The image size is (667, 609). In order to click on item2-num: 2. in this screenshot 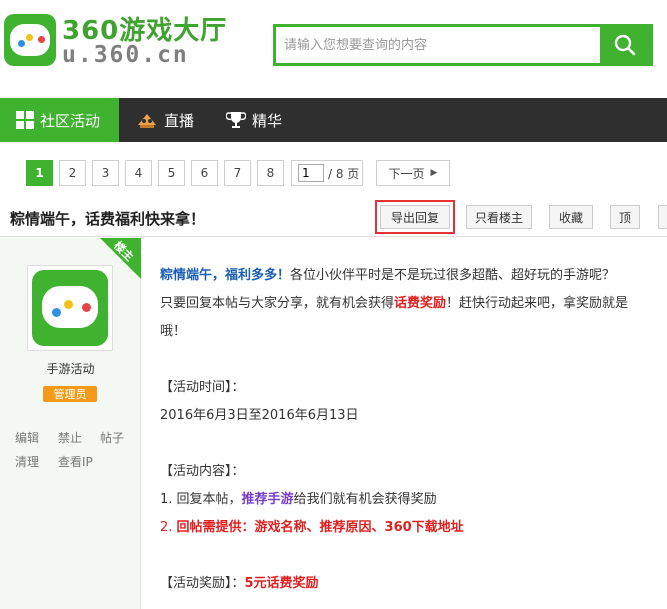, I will do `click(166, 527)`.